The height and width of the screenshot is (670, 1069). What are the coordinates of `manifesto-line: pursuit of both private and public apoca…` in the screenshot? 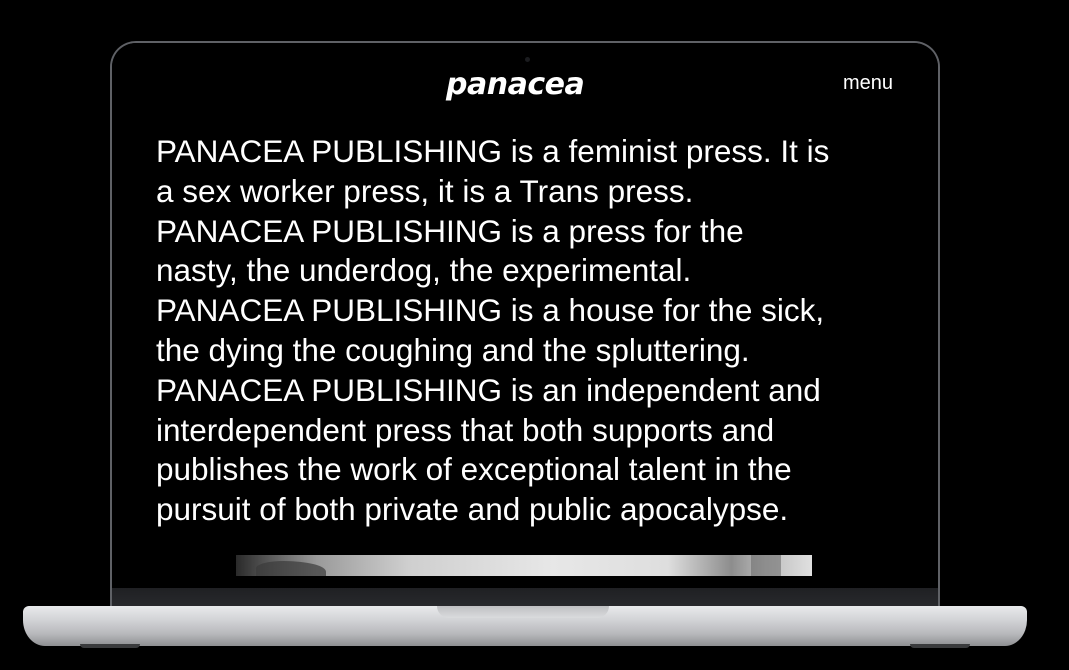 It's located at (472, 509).